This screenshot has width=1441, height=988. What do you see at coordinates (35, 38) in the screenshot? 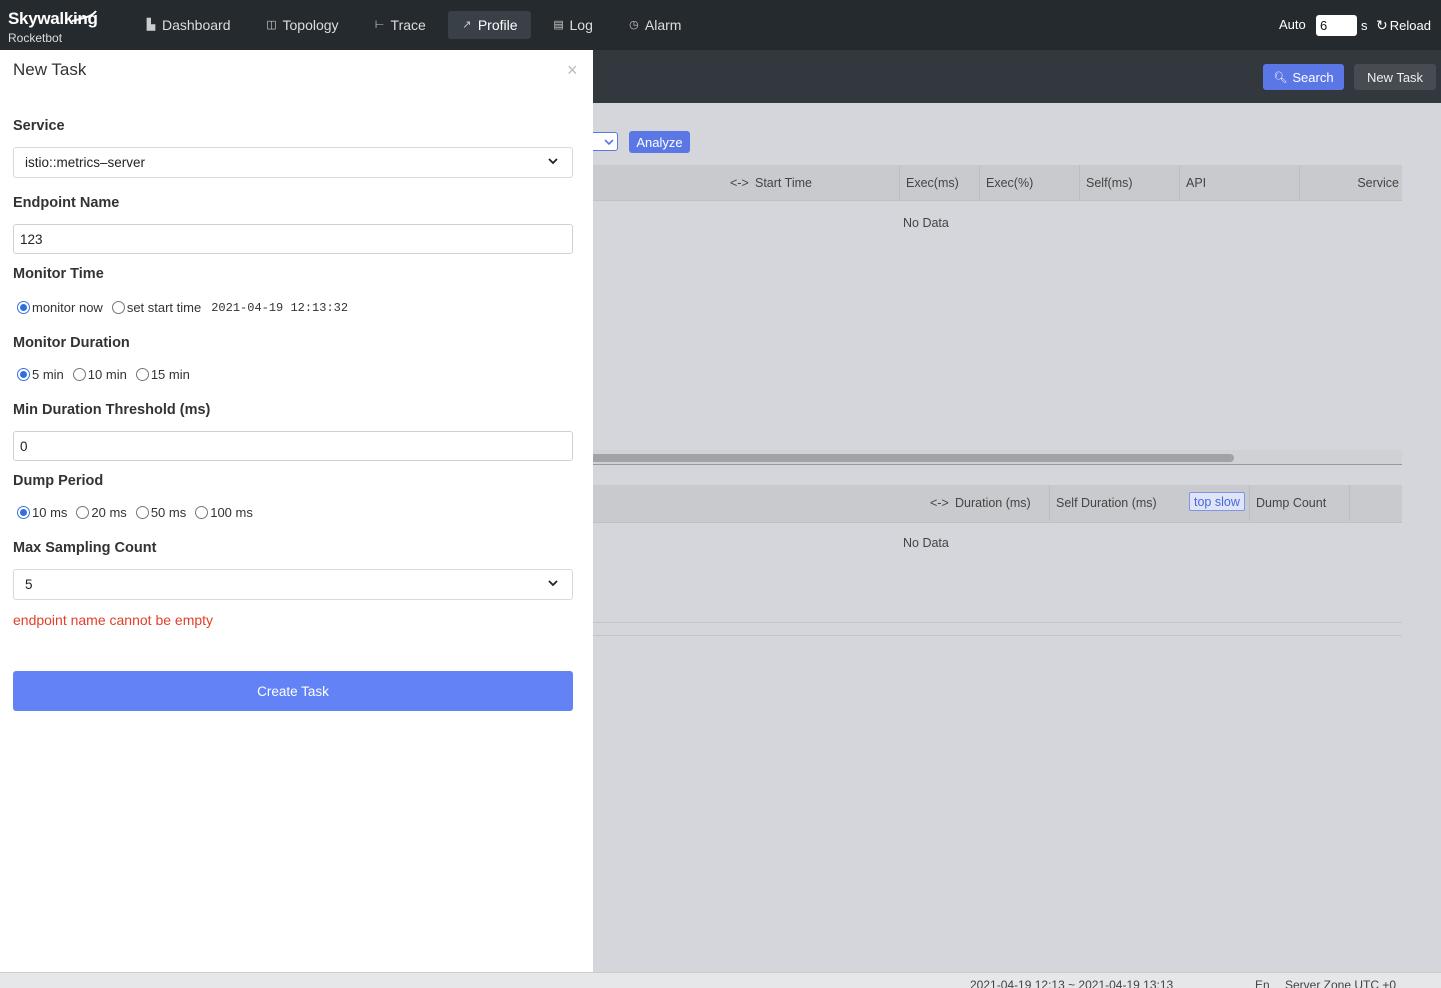
I see `logo-subbrand: Rocketbot` at bounding box center [35, 38].